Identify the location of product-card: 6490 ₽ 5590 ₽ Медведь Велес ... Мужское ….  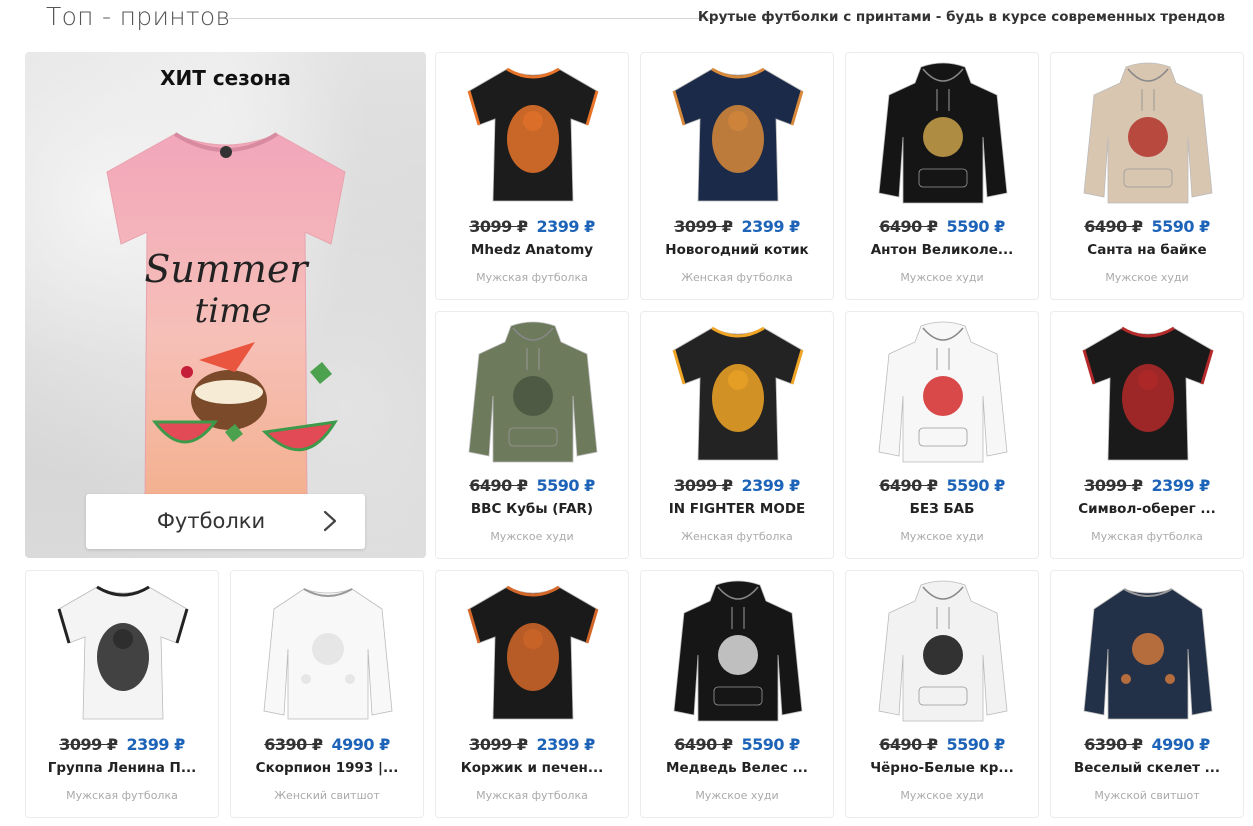
(737, 694).